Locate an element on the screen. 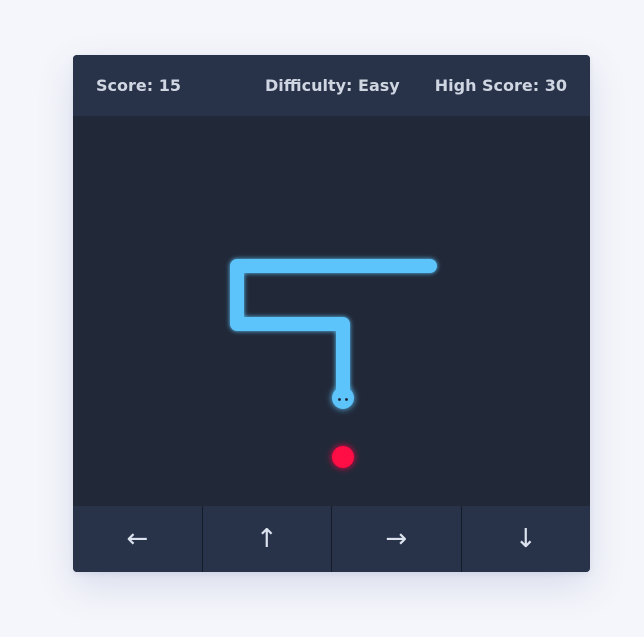  arrow-right-icon: → is located at coordinates (396, 539).